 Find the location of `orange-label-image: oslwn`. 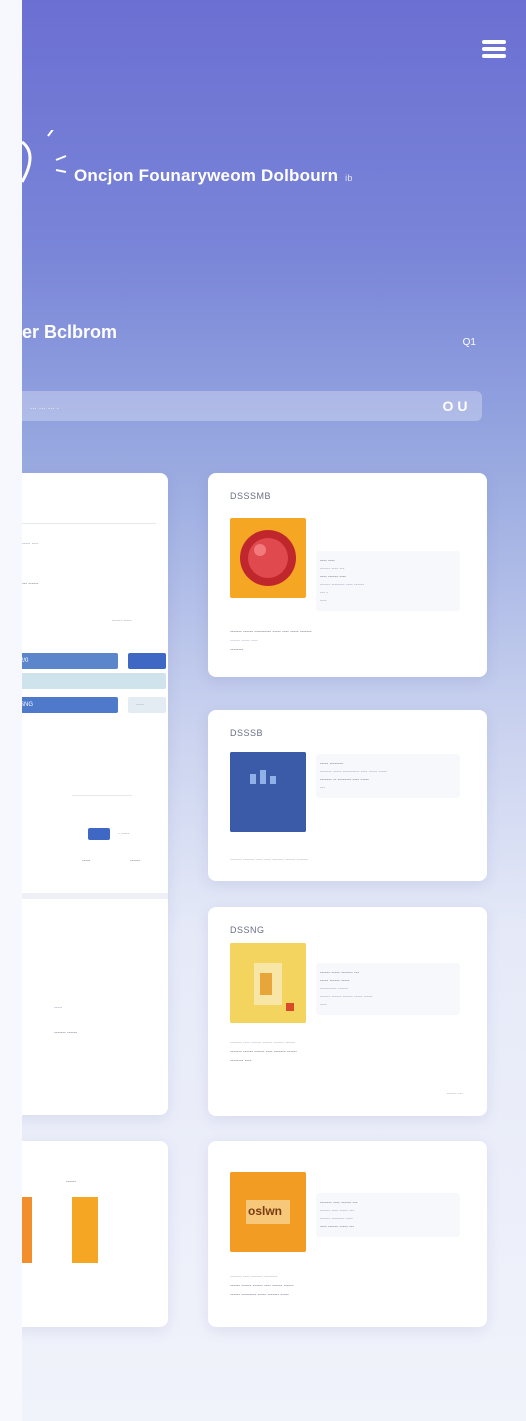

orange-label-image: oslwn is located at coordinates (268, 1212).